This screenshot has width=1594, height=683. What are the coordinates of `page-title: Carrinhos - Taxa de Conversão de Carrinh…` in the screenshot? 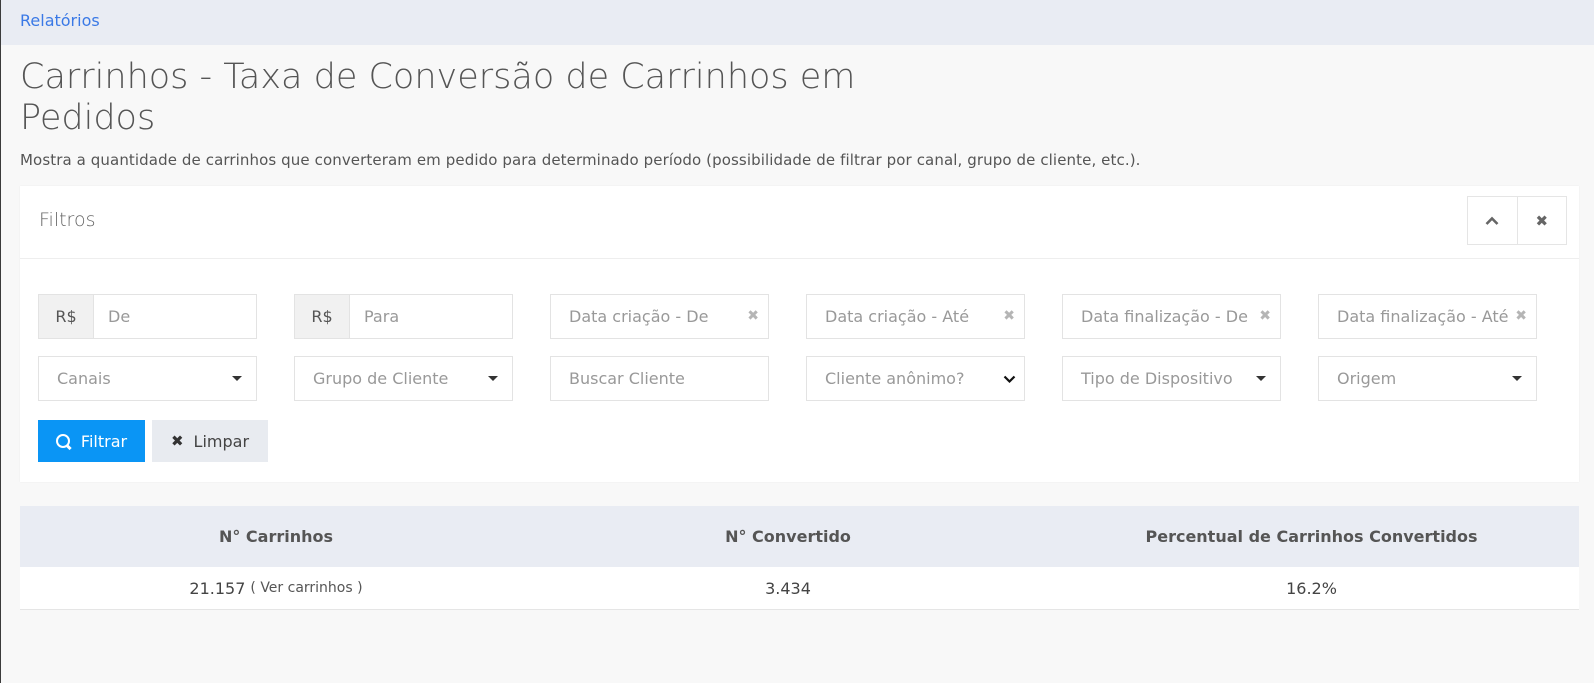 It's located at (438, 97).